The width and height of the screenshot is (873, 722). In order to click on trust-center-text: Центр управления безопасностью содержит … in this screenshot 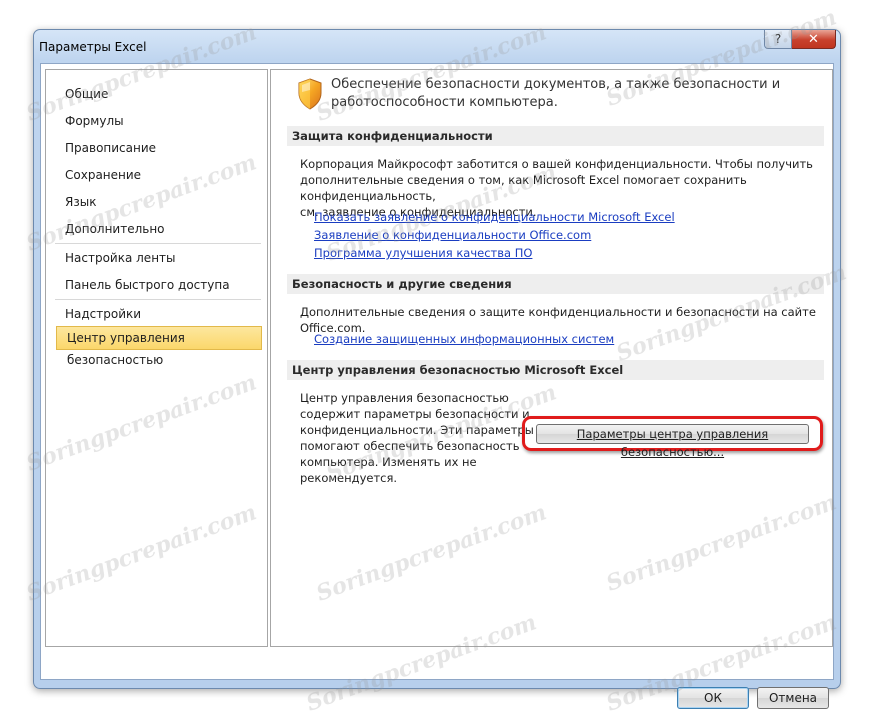, I will do `click(417, 438)`.